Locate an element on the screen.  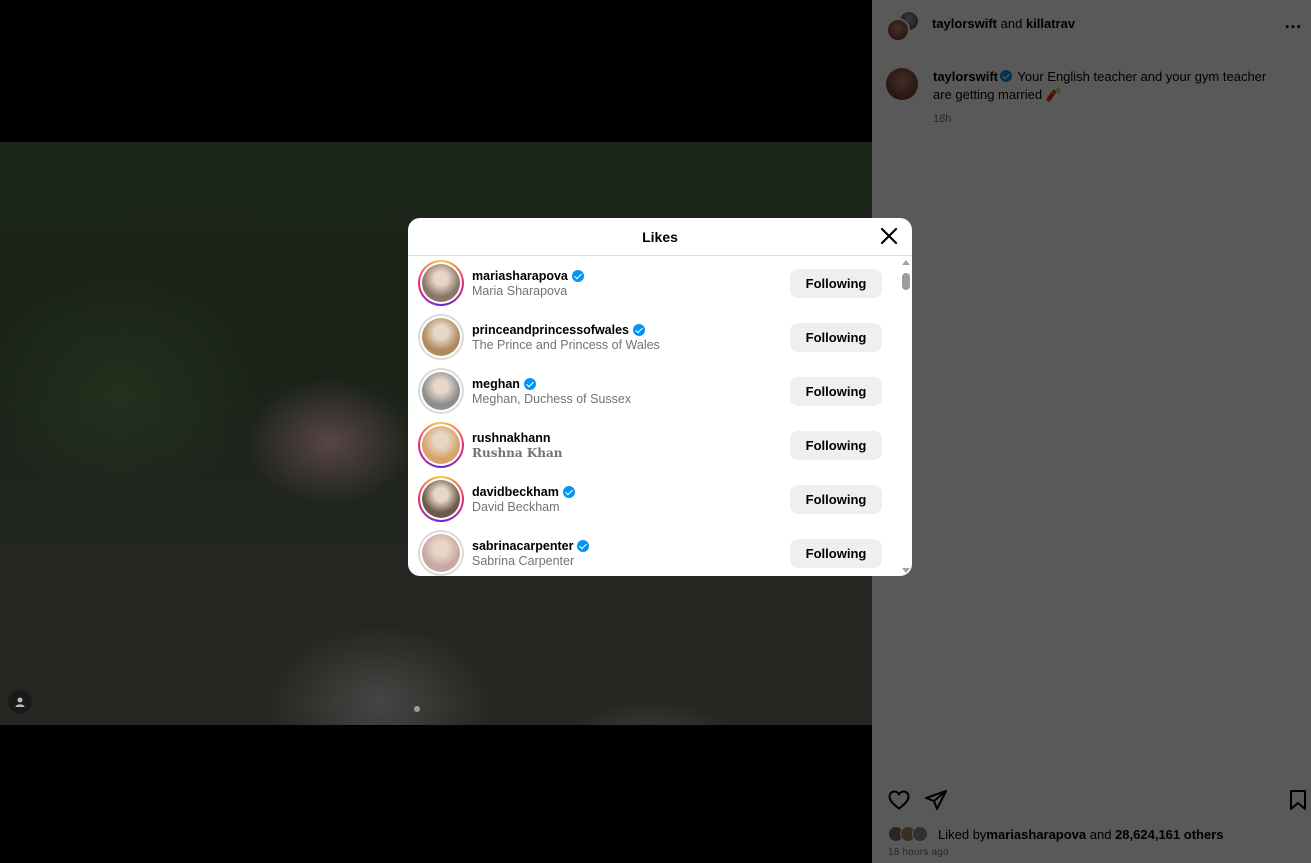
caption-emoji: 🧨 is located at coordinates (1053, 94).